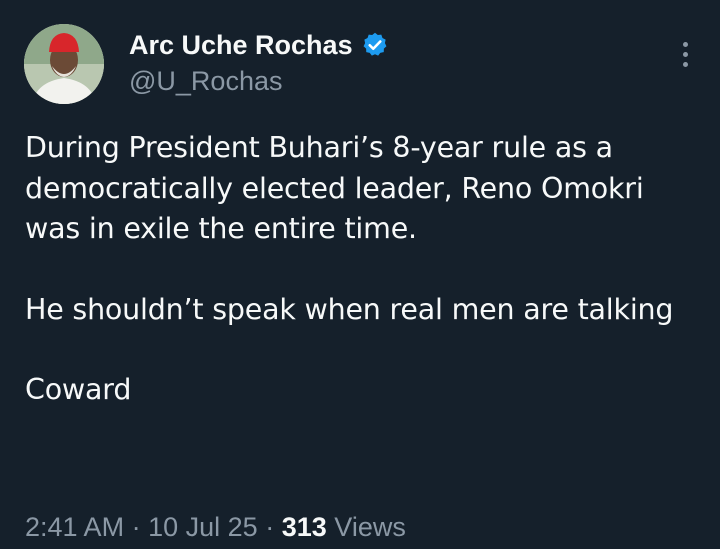 The image size is (720, 549). Describe the element at coordinates (375, 45) in the screenshot. I see `verified-badge-icon` at that location.